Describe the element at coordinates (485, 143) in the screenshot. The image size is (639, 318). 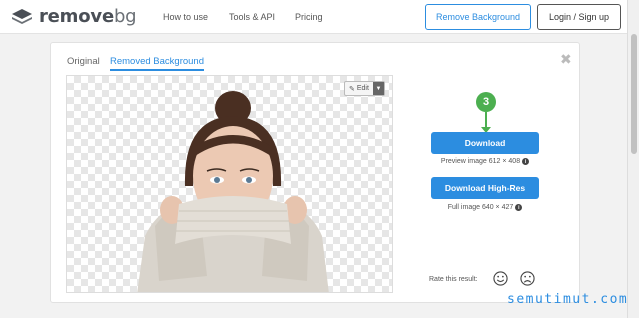
I see `download-button: Download` at that location.